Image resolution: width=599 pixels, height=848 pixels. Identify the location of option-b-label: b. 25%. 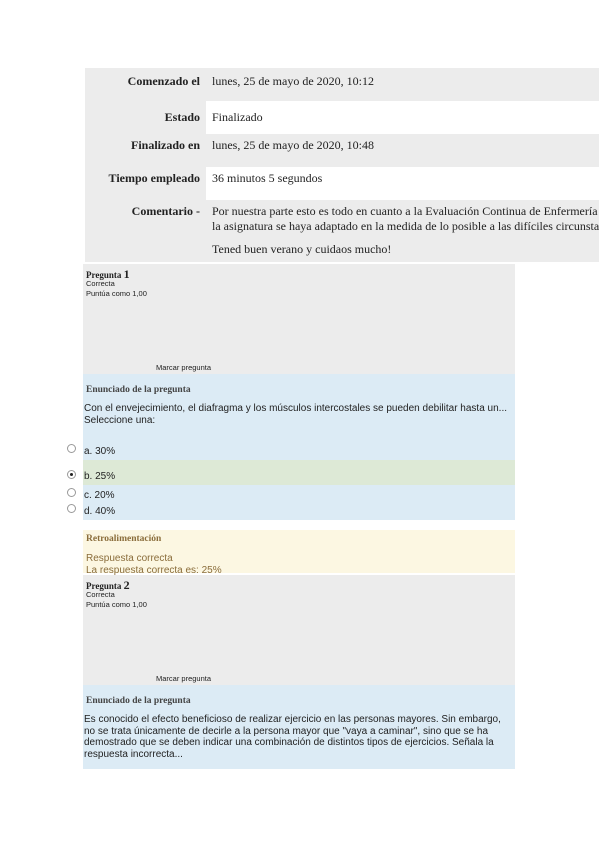
(100, 476).